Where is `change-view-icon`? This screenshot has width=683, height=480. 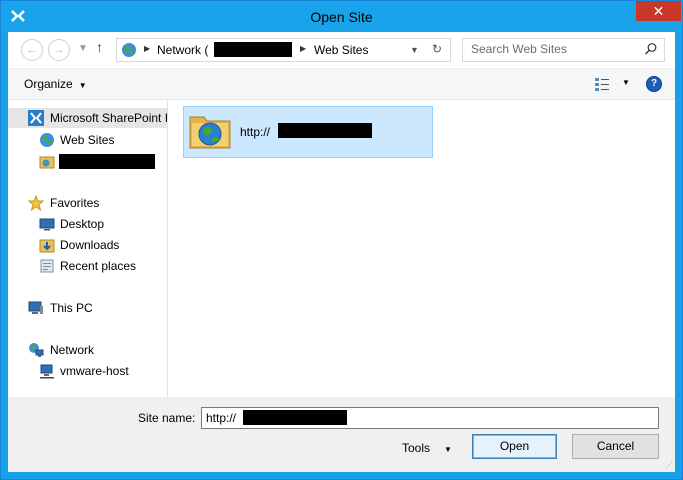
change-view-icon is located at coordinates (602, 84).